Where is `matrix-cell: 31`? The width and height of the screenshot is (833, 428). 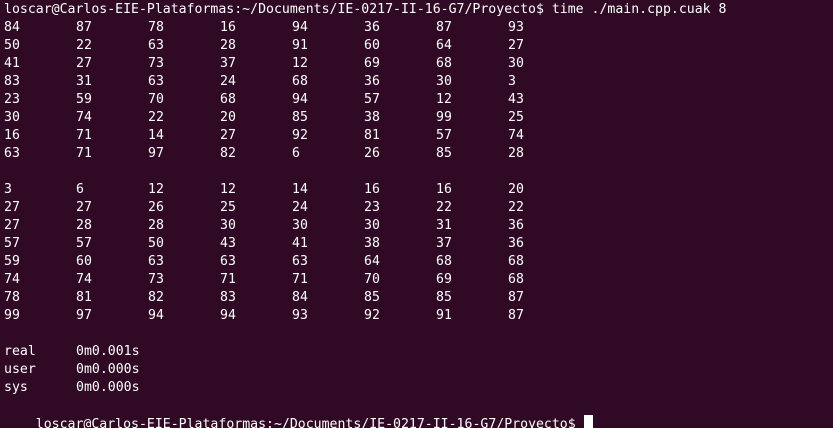
matrix-cell: 31 is located at coordinates (444, 225).